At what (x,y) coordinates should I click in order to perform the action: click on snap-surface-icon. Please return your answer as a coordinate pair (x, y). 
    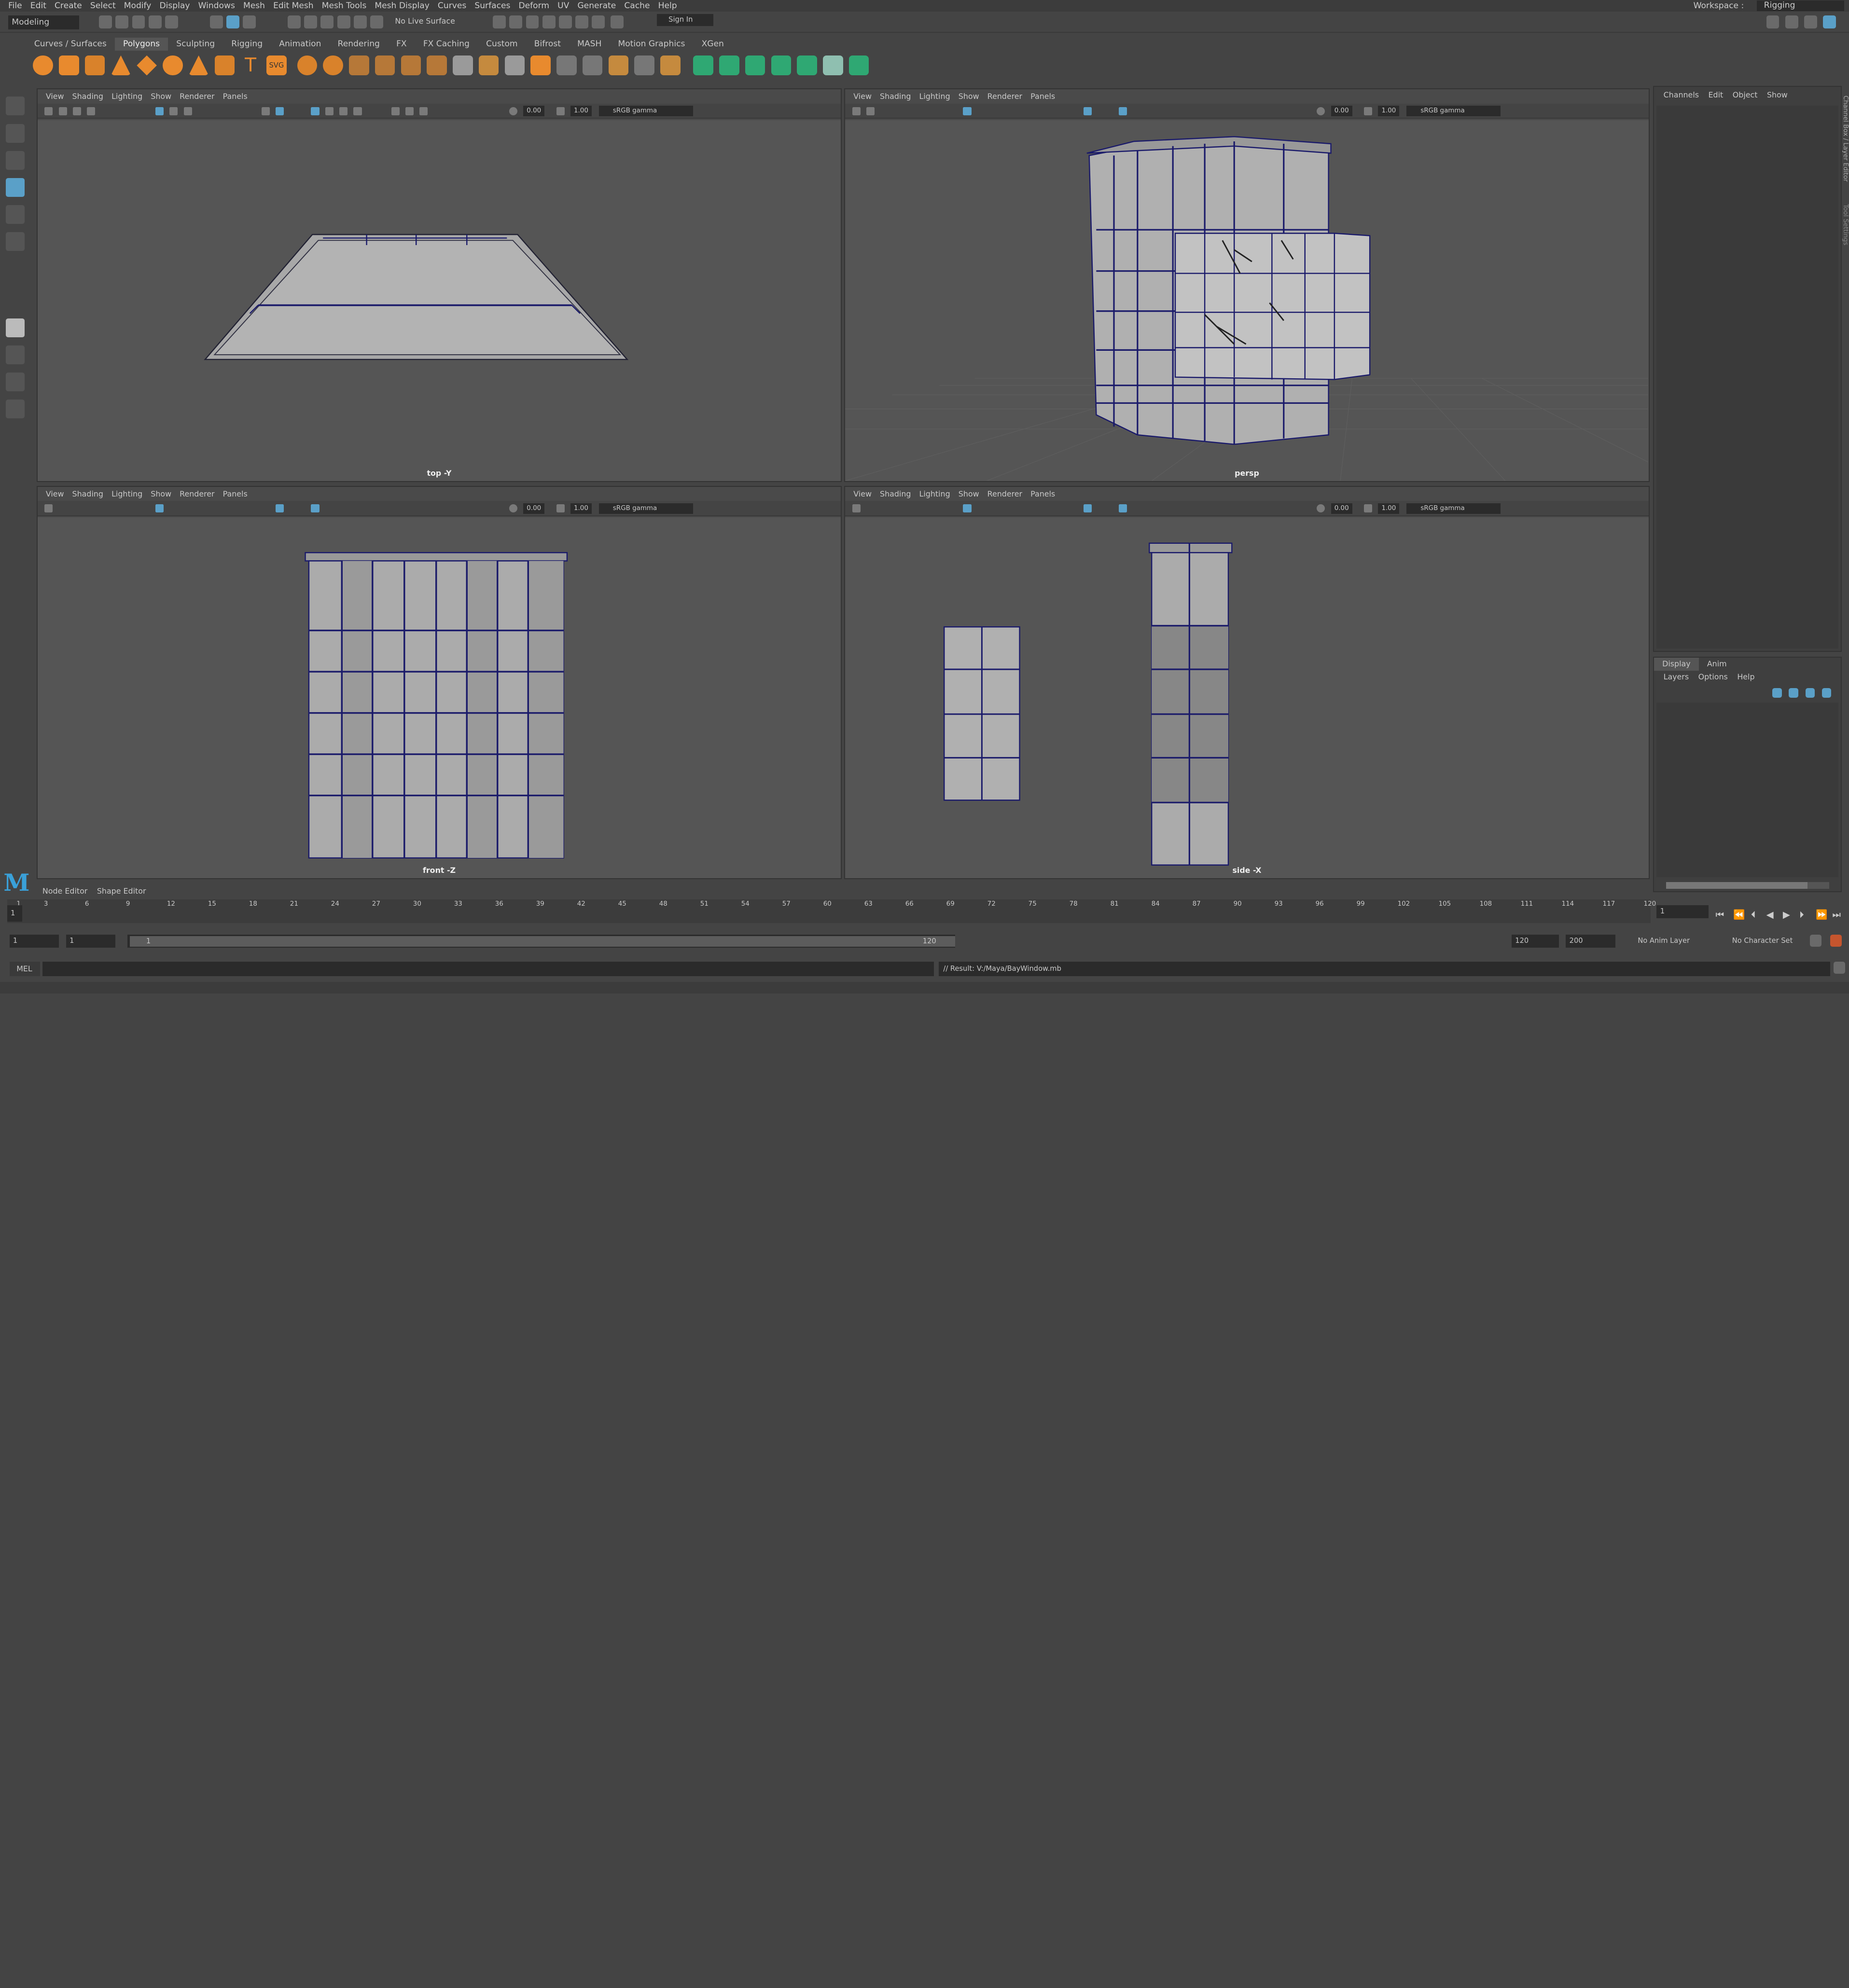
    Looking at the image, I should click on (360, 21).